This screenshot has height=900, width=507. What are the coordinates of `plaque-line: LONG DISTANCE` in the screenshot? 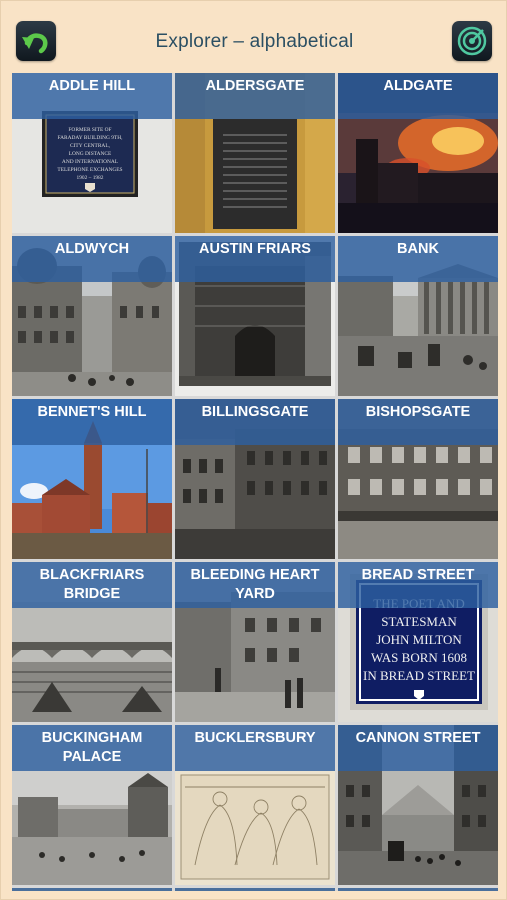 It's located at (90, 154).